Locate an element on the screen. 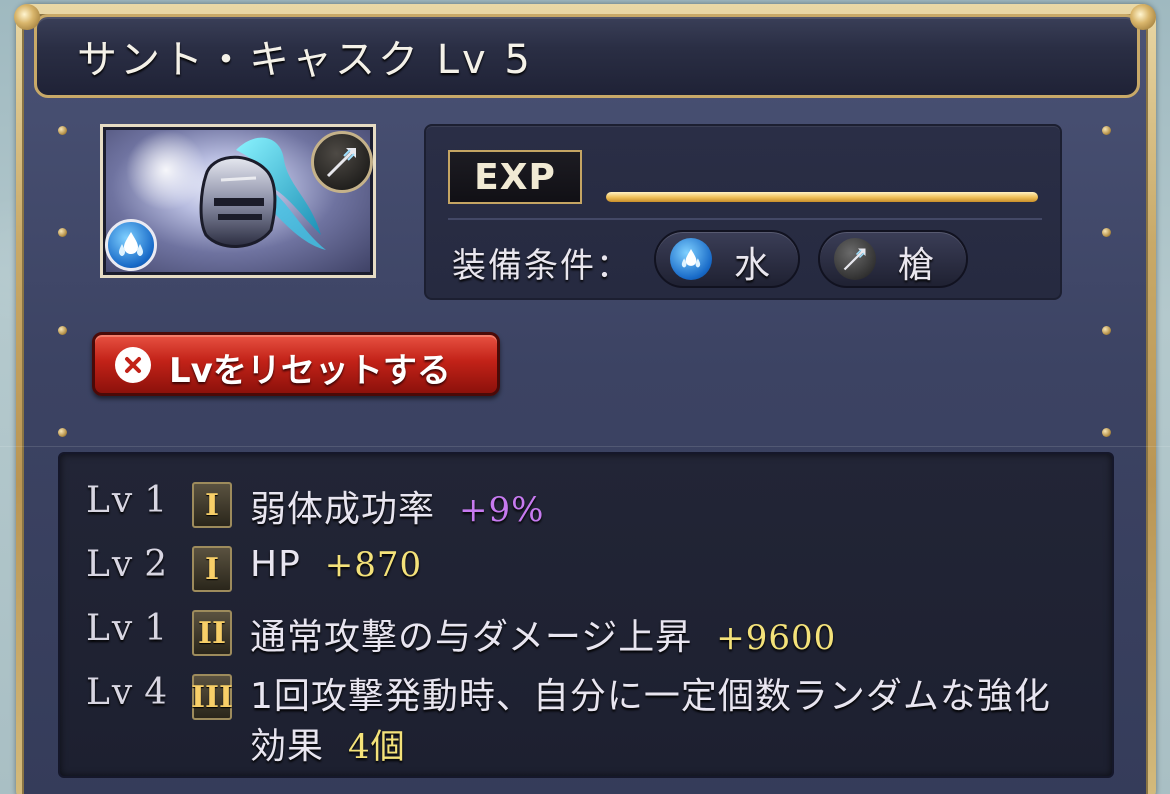 Image resolution: width=1170 pixels, height=794 pixels. reset-level-button: Lvをリセットする is located at coordinates (296, 364).